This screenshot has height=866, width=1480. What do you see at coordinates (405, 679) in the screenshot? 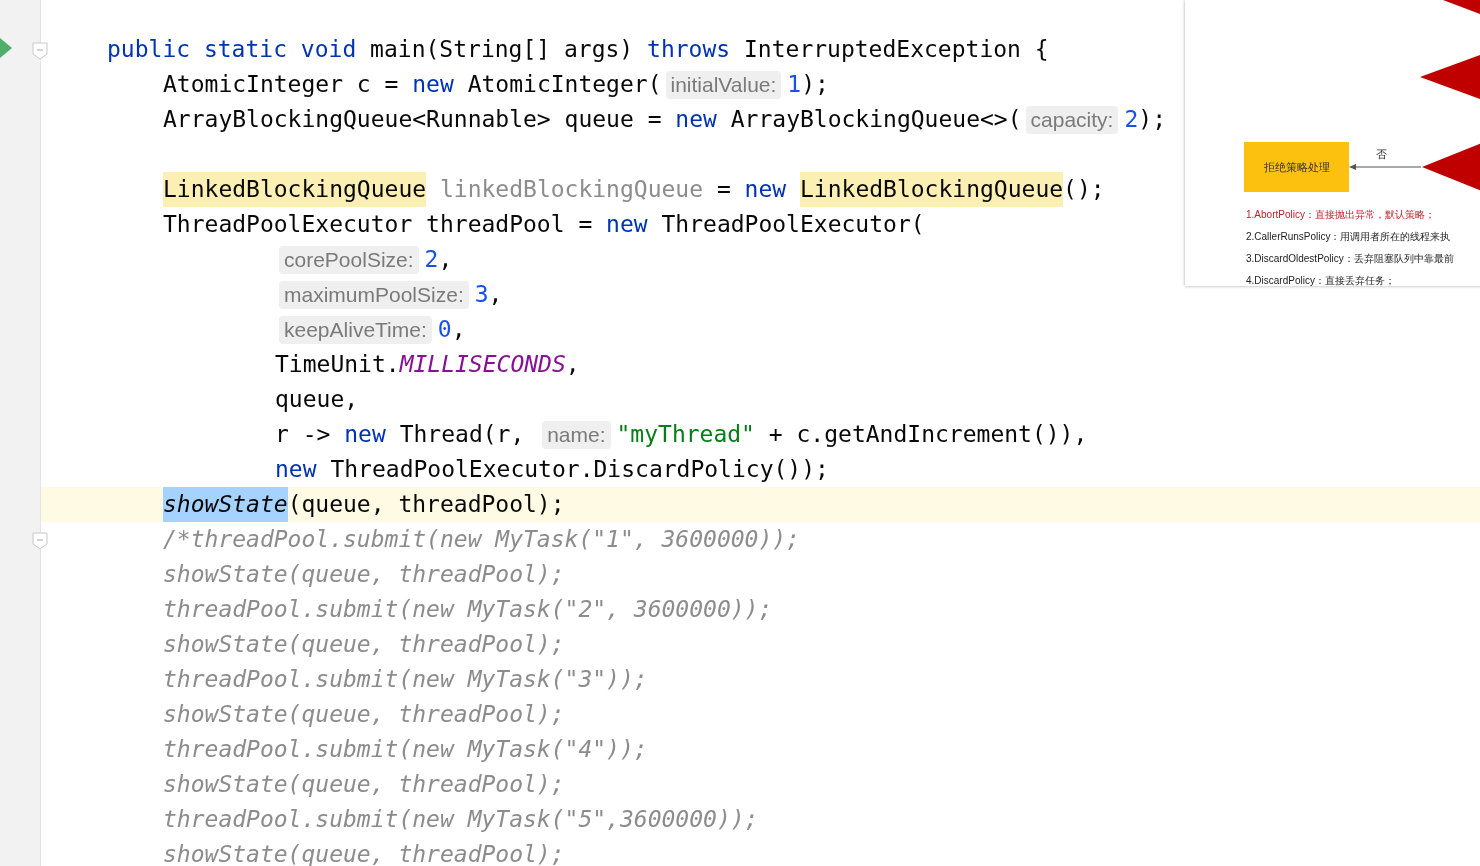
I see `code-comment: threadPool.submit(new MyTask("3"));` at bounding box center [405, 679].